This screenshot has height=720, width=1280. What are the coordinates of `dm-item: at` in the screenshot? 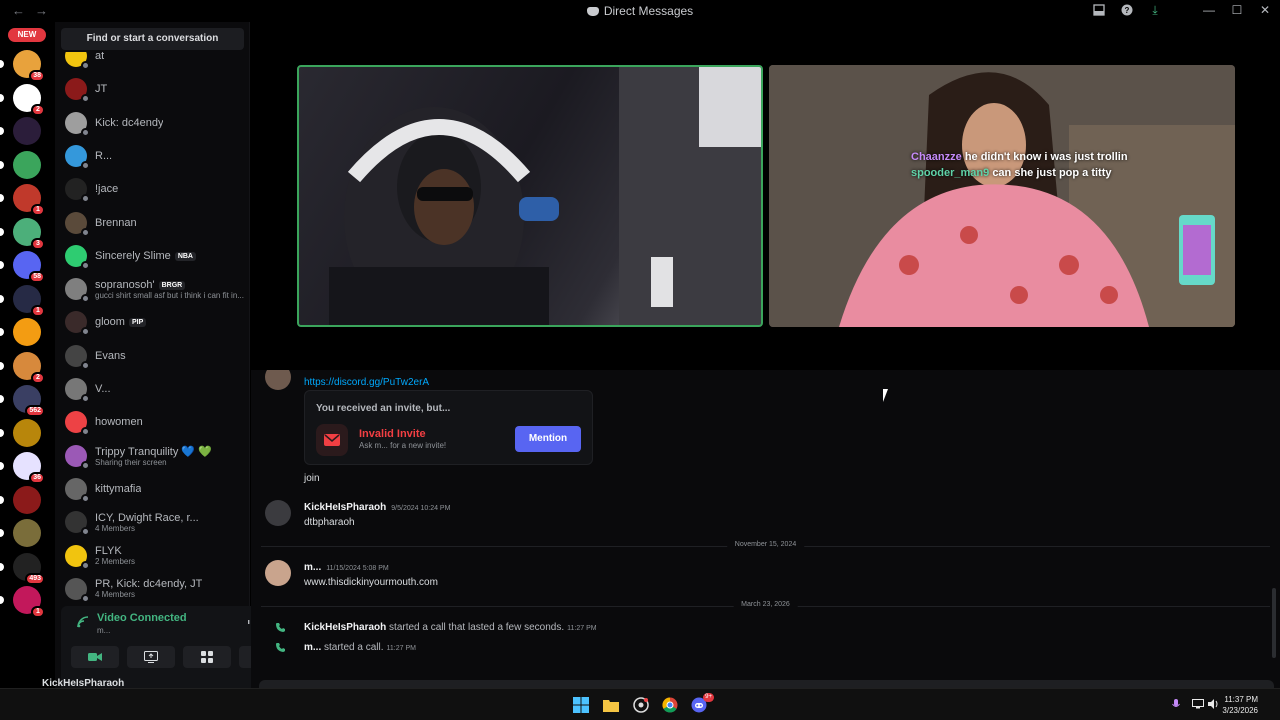 It's located at (152, 62).